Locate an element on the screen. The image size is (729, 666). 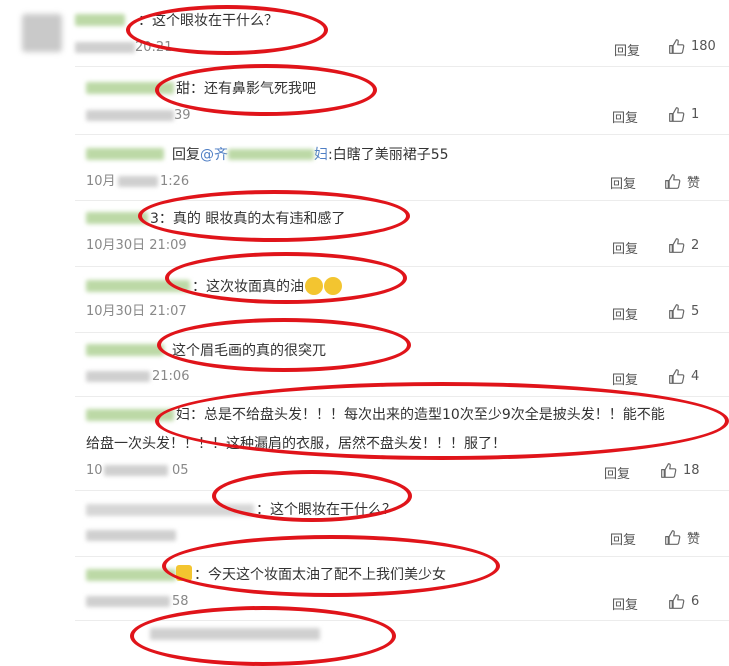
mention-blurred is located at coordinates (271, 154).